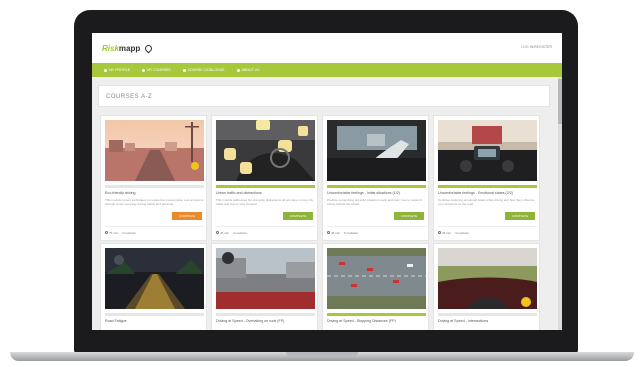 This screenshot has width=644, height=367. What do you see at coordinates (116, 321) in the screenshot?
I see `course-title: Road Fatigue` at bounding box center [116, 321].